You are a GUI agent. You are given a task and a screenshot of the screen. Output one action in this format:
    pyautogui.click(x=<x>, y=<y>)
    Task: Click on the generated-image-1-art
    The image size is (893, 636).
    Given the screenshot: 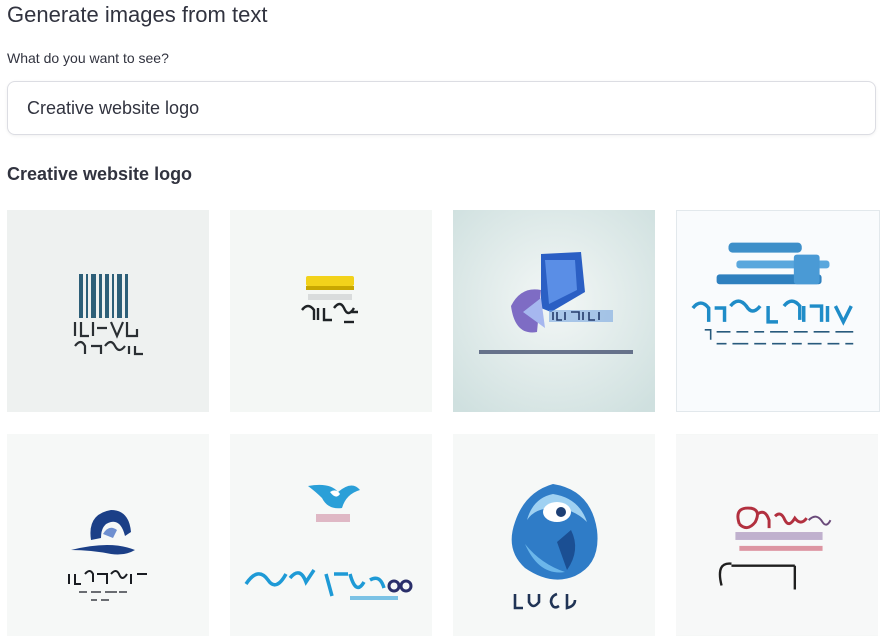 What is the action you would take?
    pyautogui.click(x=108, y=311)
    